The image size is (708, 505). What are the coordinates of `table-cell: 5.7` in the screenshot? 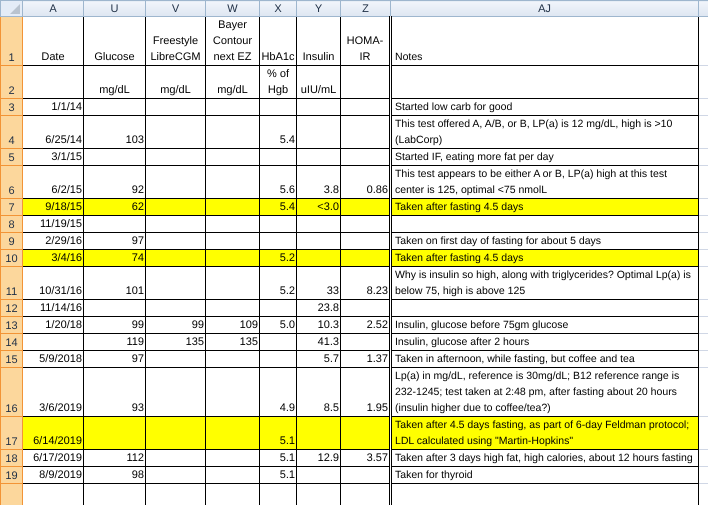 It's located at (318, 359).